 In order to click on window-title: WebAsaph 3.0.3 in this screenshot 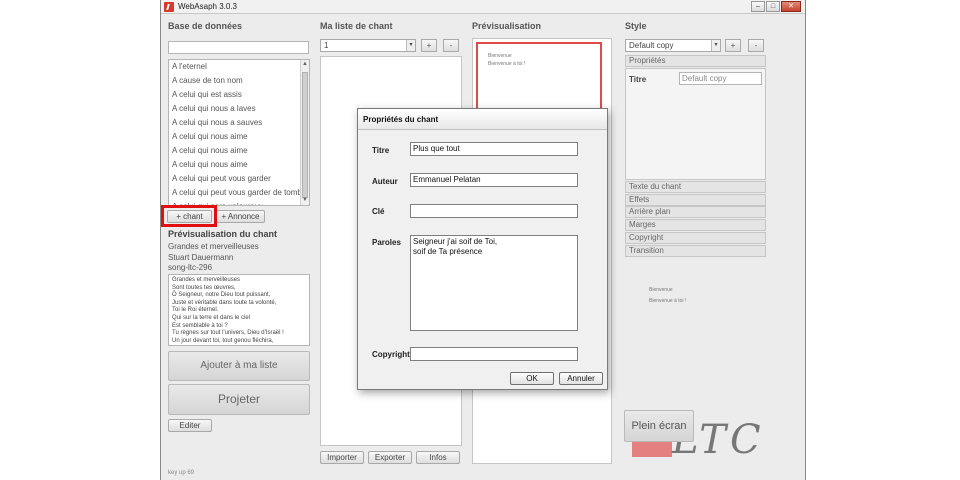, I will do `click(208, 6)`.